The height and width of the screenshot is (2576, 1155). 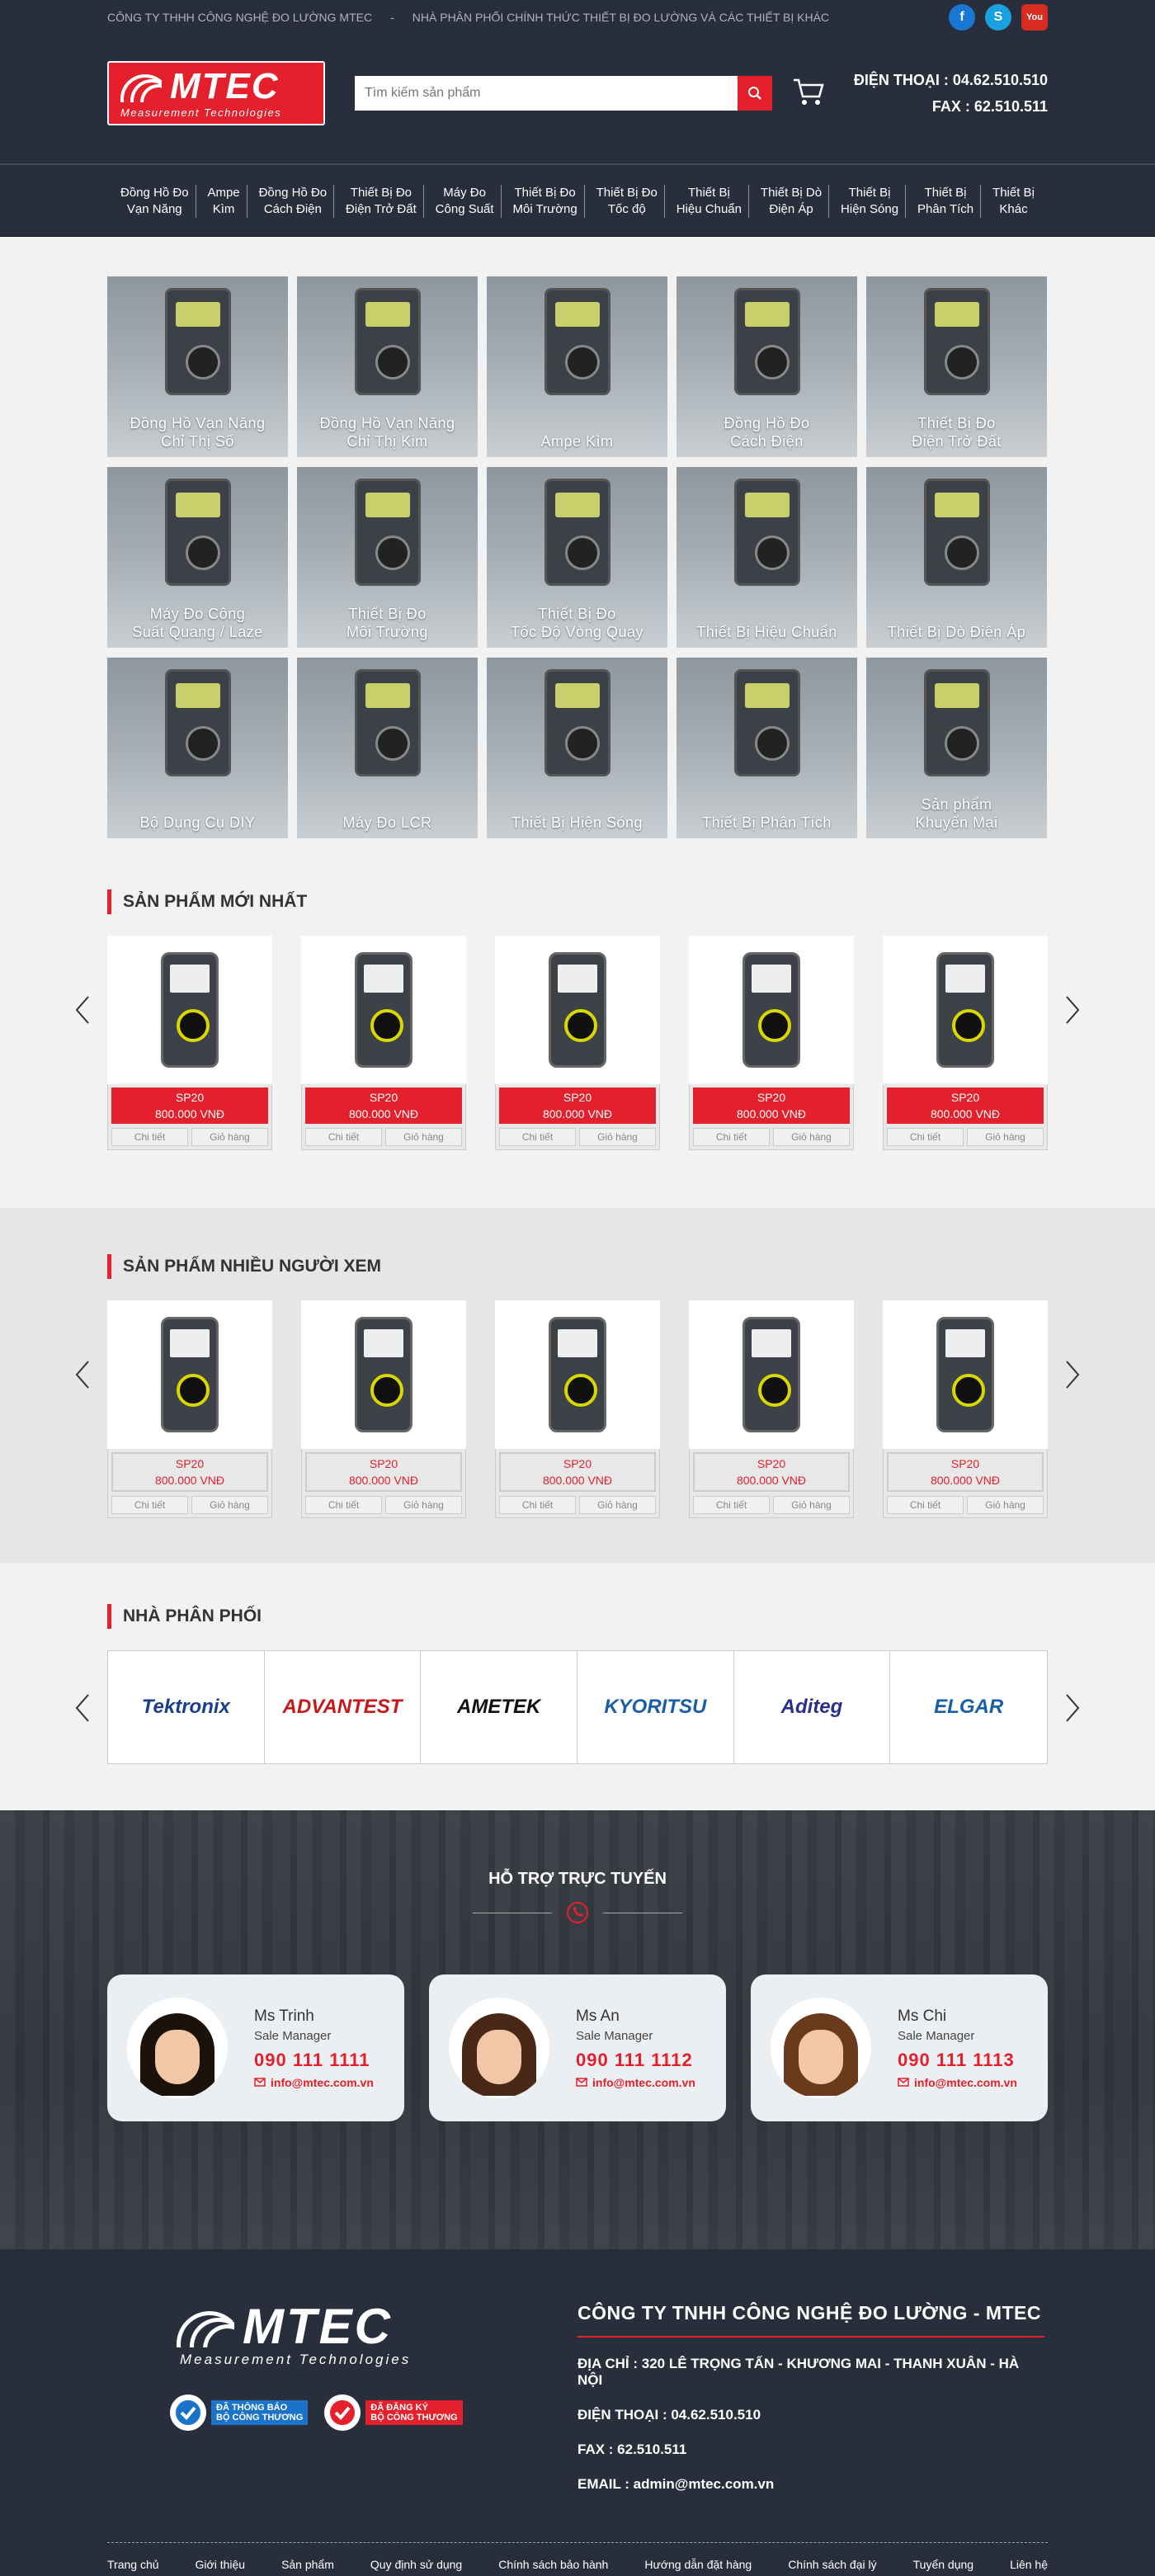 I want to click on nav-item: Thiết Bị Hiện Sóng, so click(x=870, y=201).